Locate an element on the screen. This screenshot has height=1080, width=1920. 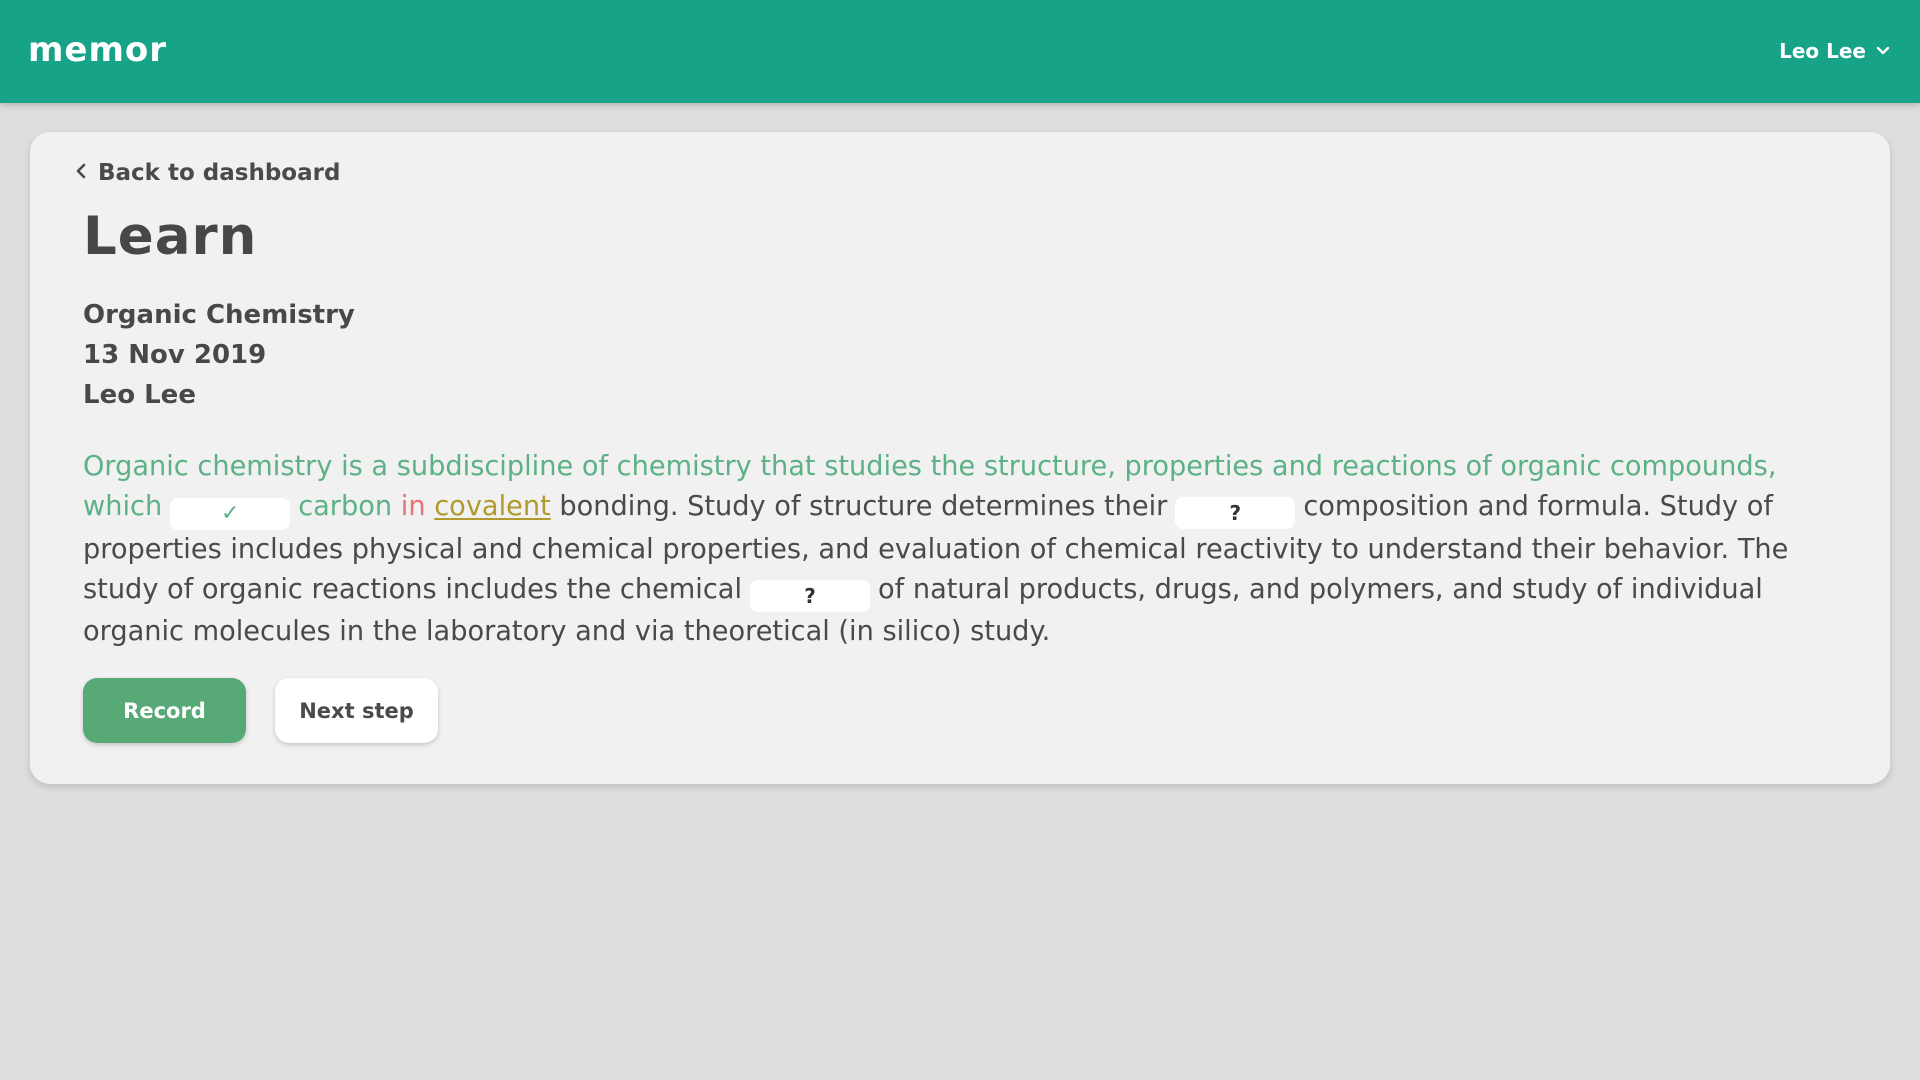
record-button: Record is located at coordinates (164, 710).